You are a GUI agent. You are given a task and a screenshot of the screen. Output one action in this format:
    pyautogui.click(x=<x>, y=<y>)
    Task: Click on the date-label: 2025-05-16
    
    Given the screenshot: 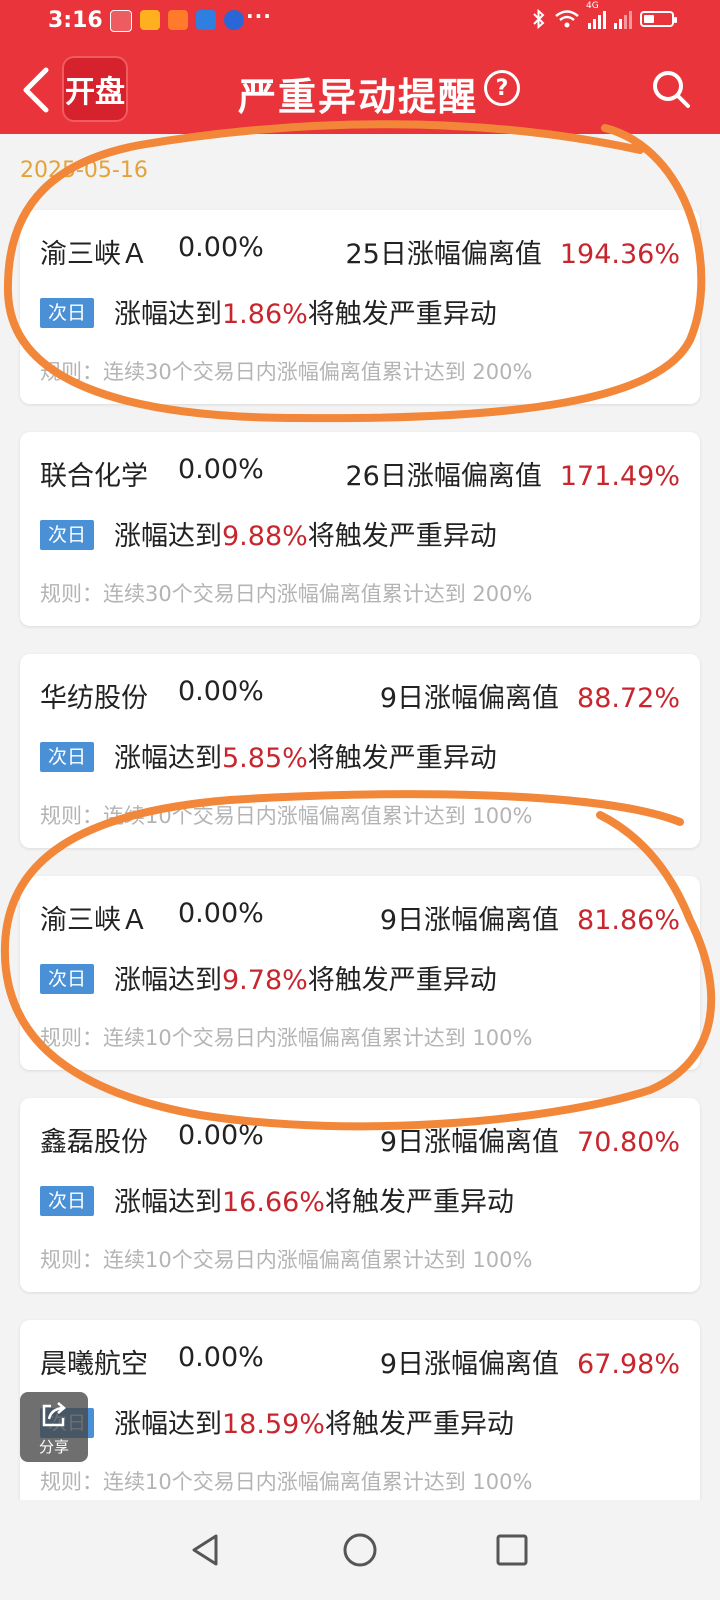 What is the action you would take?
    pyautogui.click(x=84, y=170)
    